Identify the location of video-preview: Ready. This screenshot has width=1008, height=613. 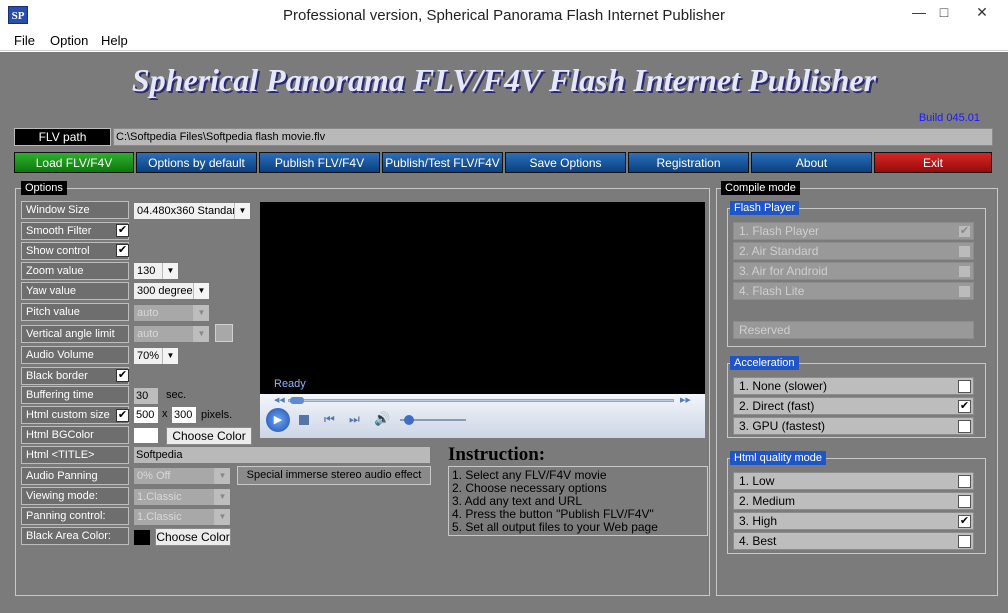
(482, 298).